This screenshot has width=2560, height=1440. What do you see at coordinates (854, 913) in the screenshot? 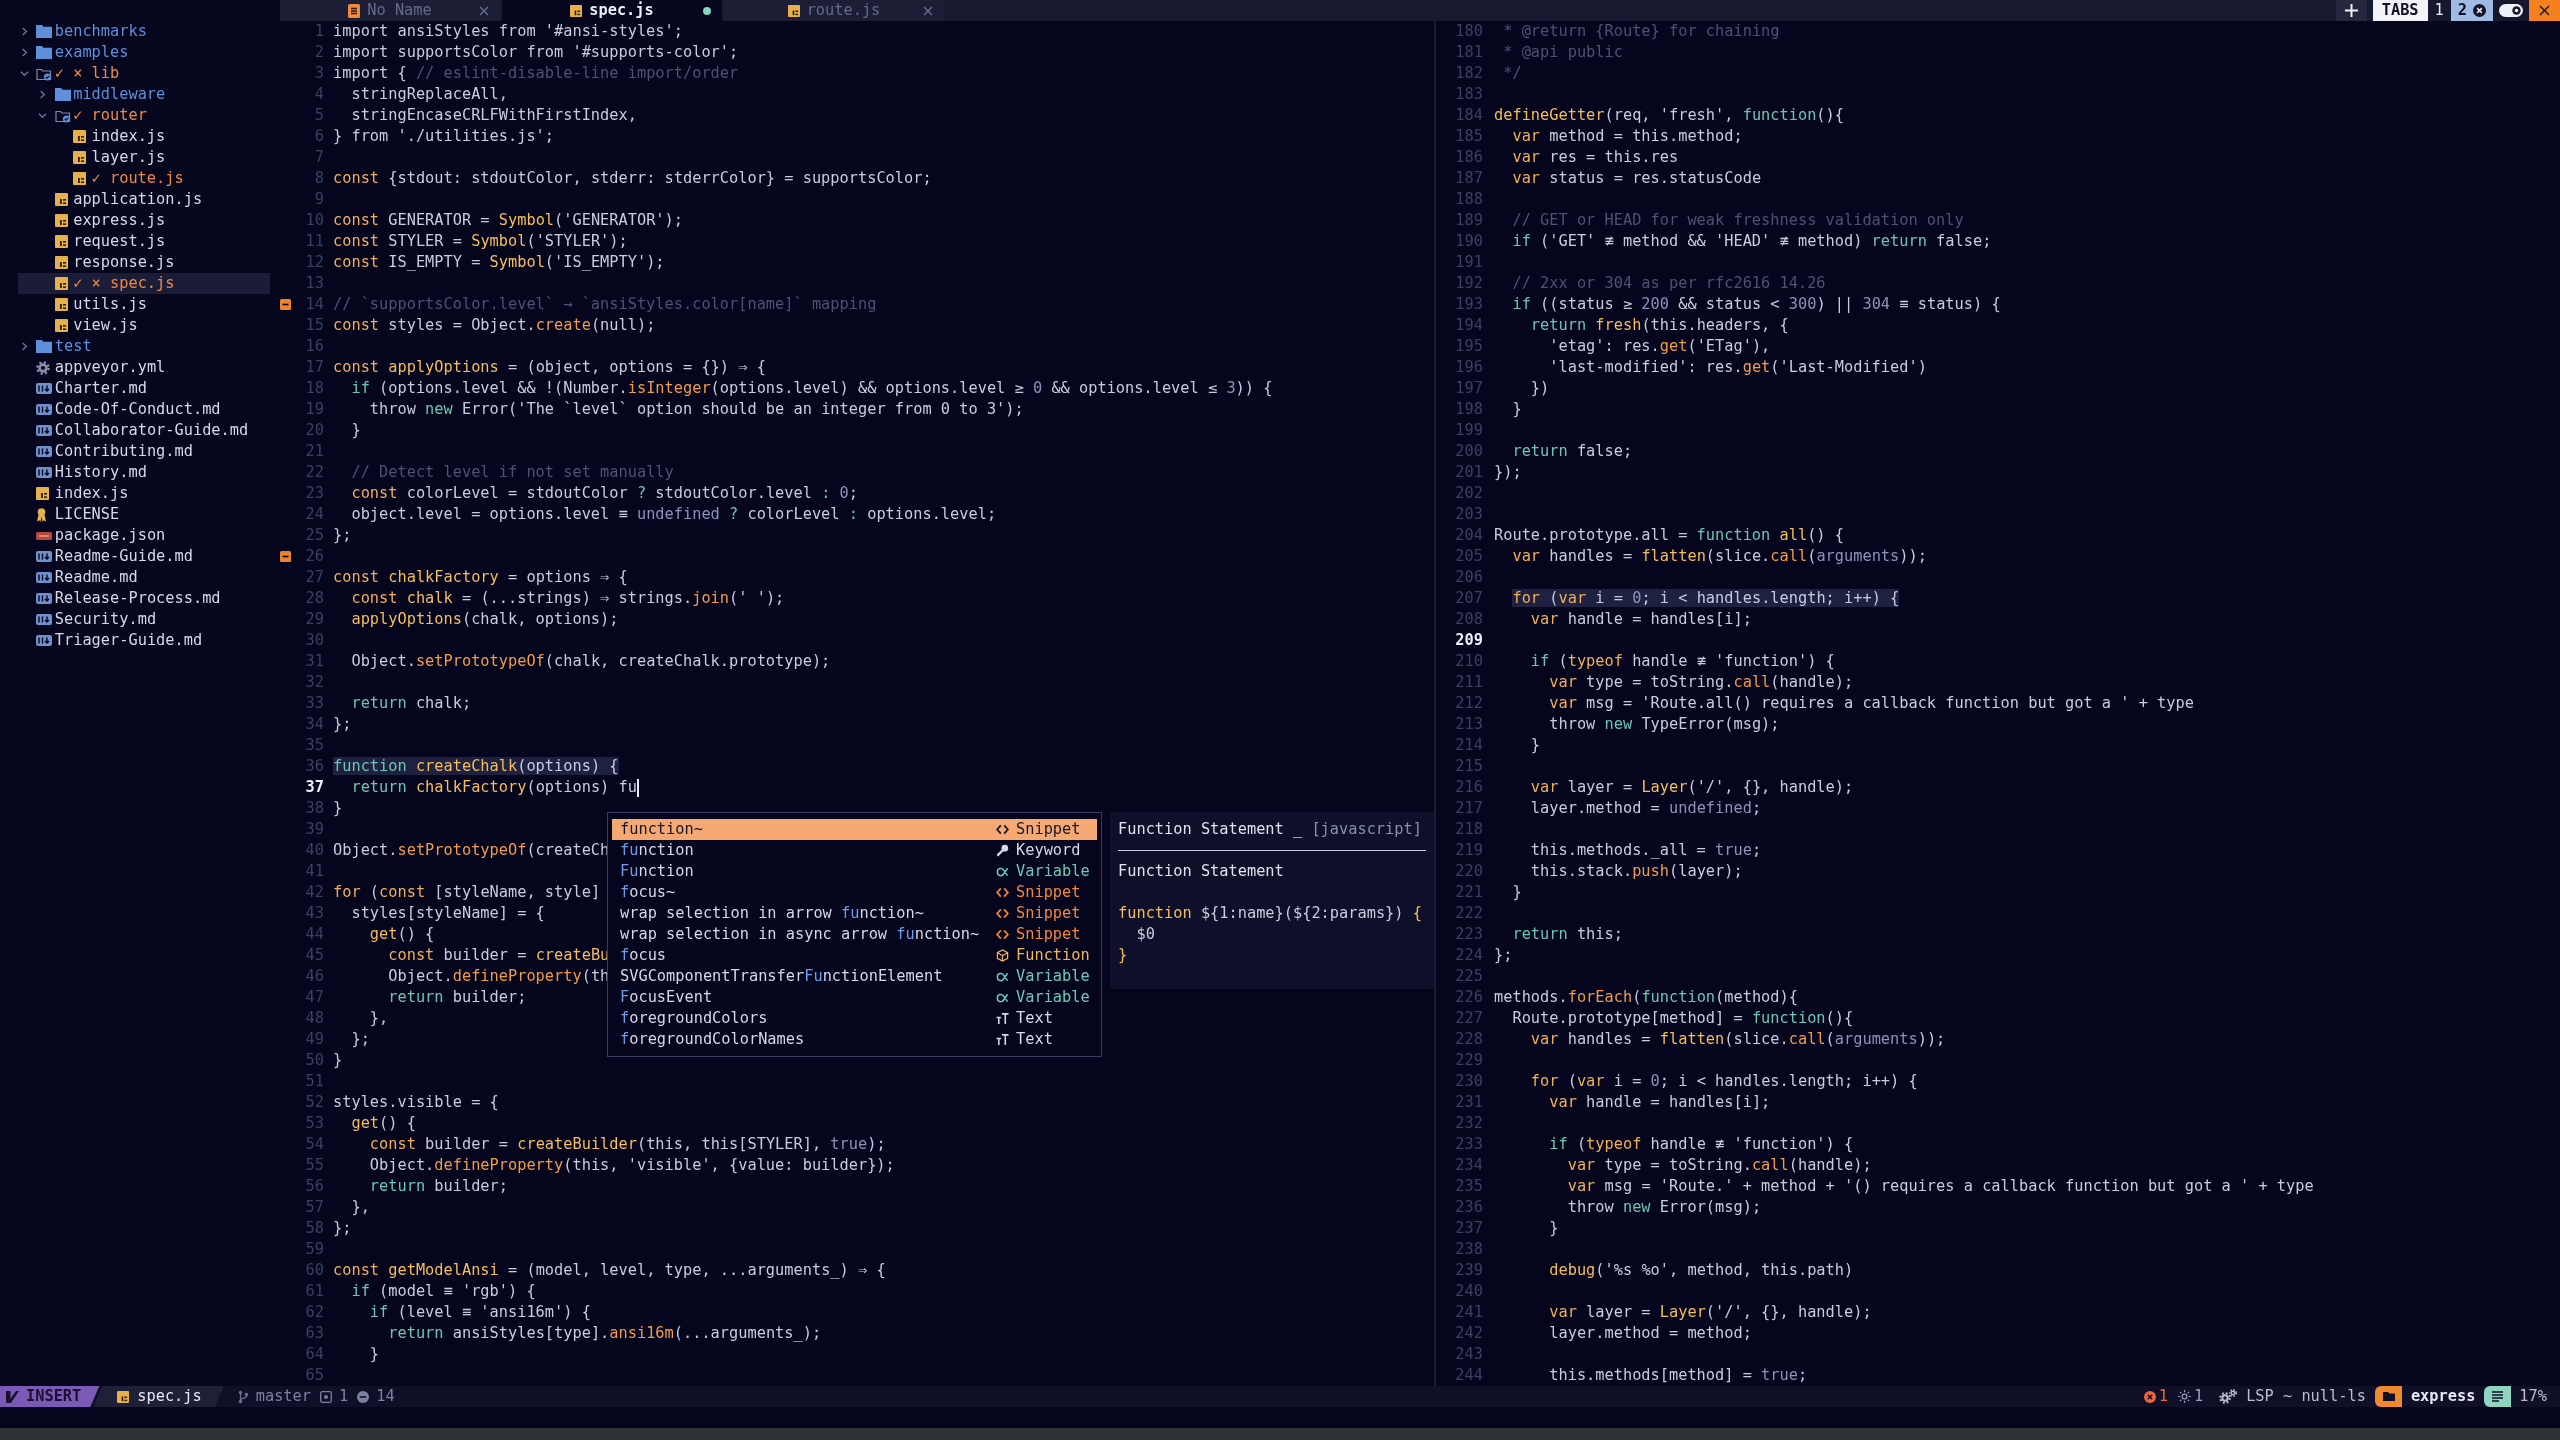
I see `completion-item: wrap selection in arrow function~ Snippet` at bounding box center [854, 913].